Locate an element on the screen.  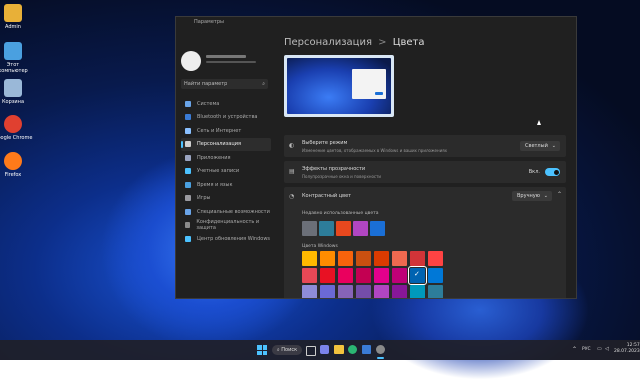
network-icon: ▭ is located at coordinates (599, 349).